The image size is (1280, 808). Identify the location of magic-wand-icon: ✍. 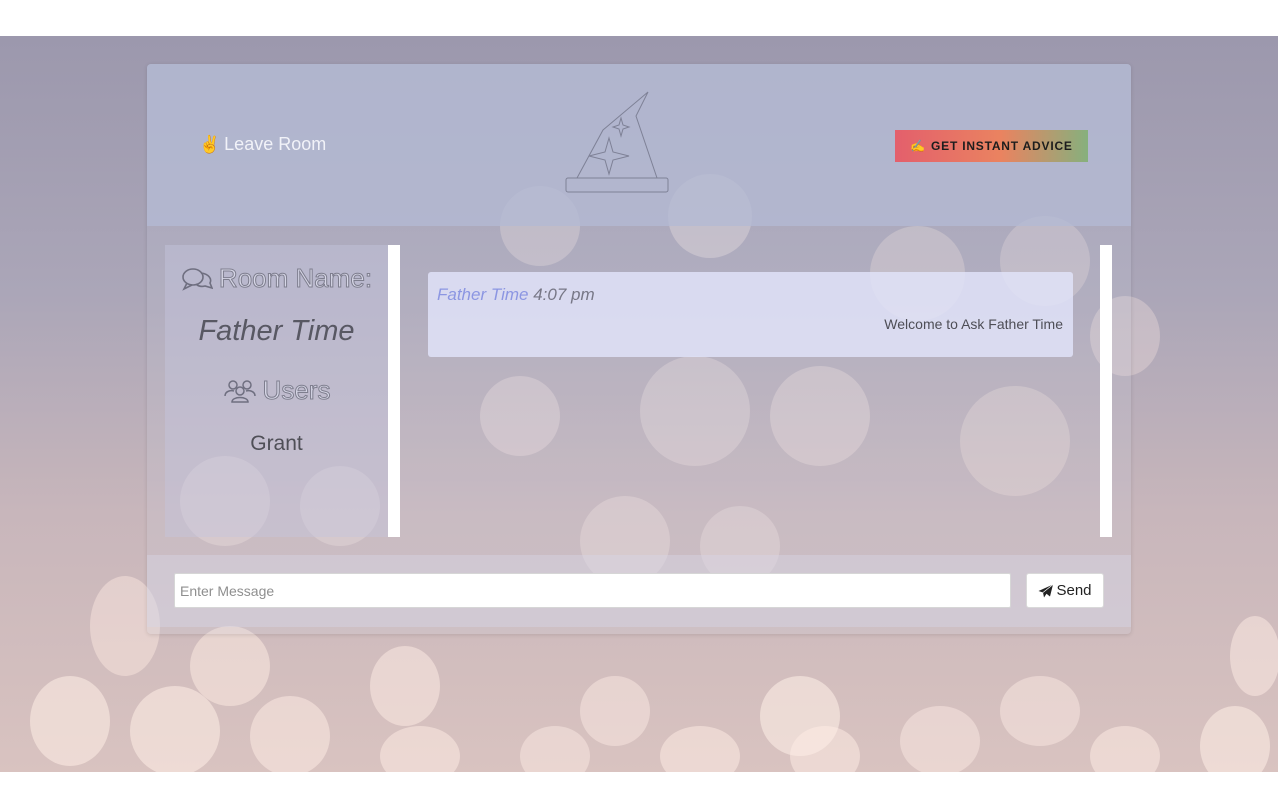
(918, 146).